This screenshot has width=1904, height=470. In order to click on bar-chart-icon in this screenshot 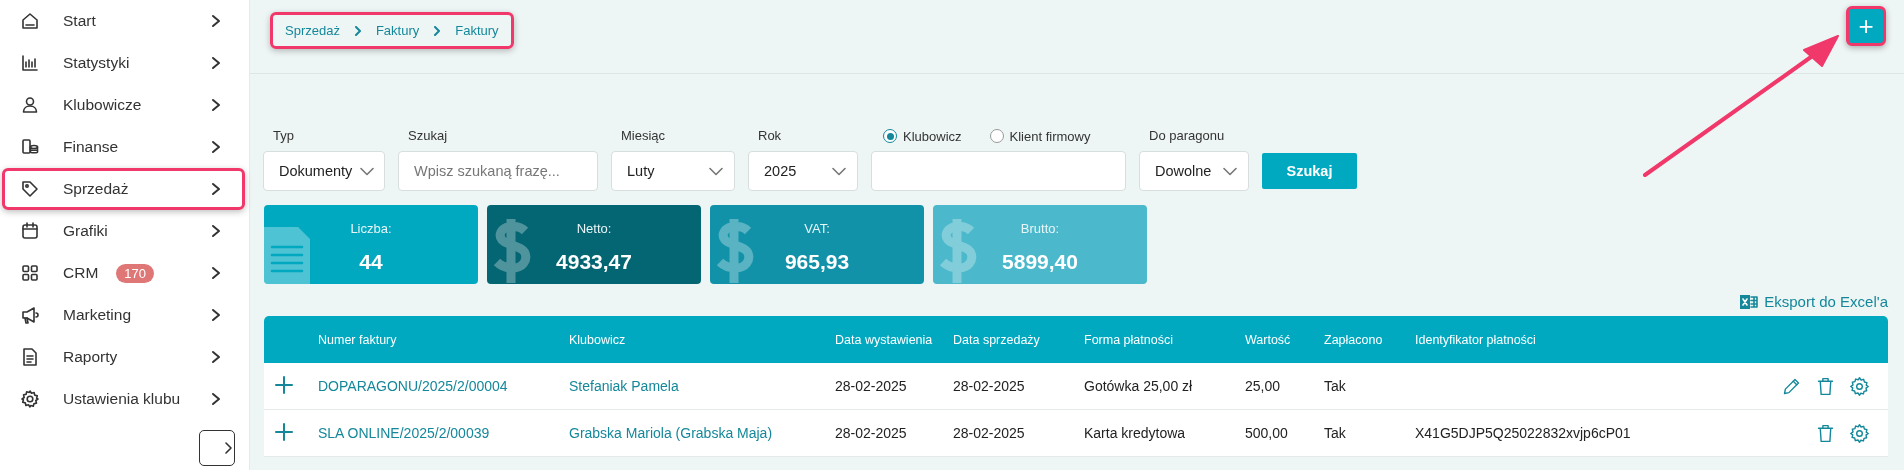, I will do `click(30, 63)`.